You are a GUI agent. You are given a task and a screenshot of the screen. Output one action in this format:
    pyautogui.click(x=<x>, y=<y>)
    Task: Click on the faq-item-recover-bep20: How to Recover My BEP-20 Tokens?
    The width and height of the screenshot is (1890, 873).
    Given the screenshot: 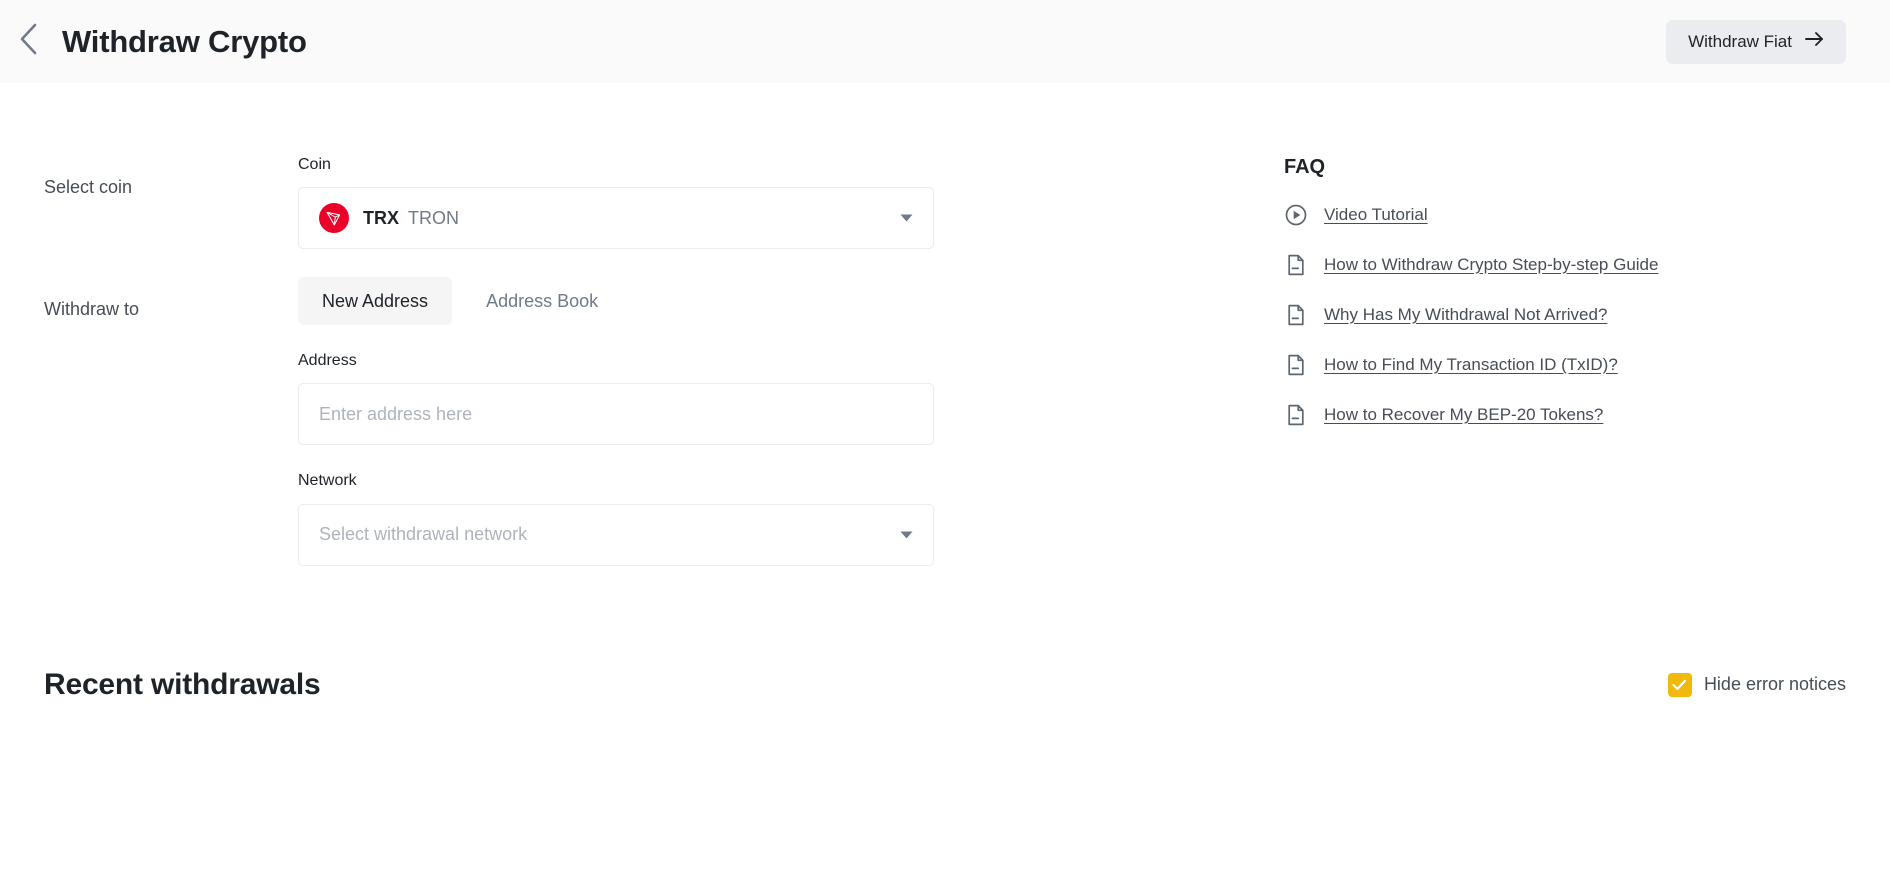 What is the action you would take?
    pyautogui.click(x=1565, y=415)
    